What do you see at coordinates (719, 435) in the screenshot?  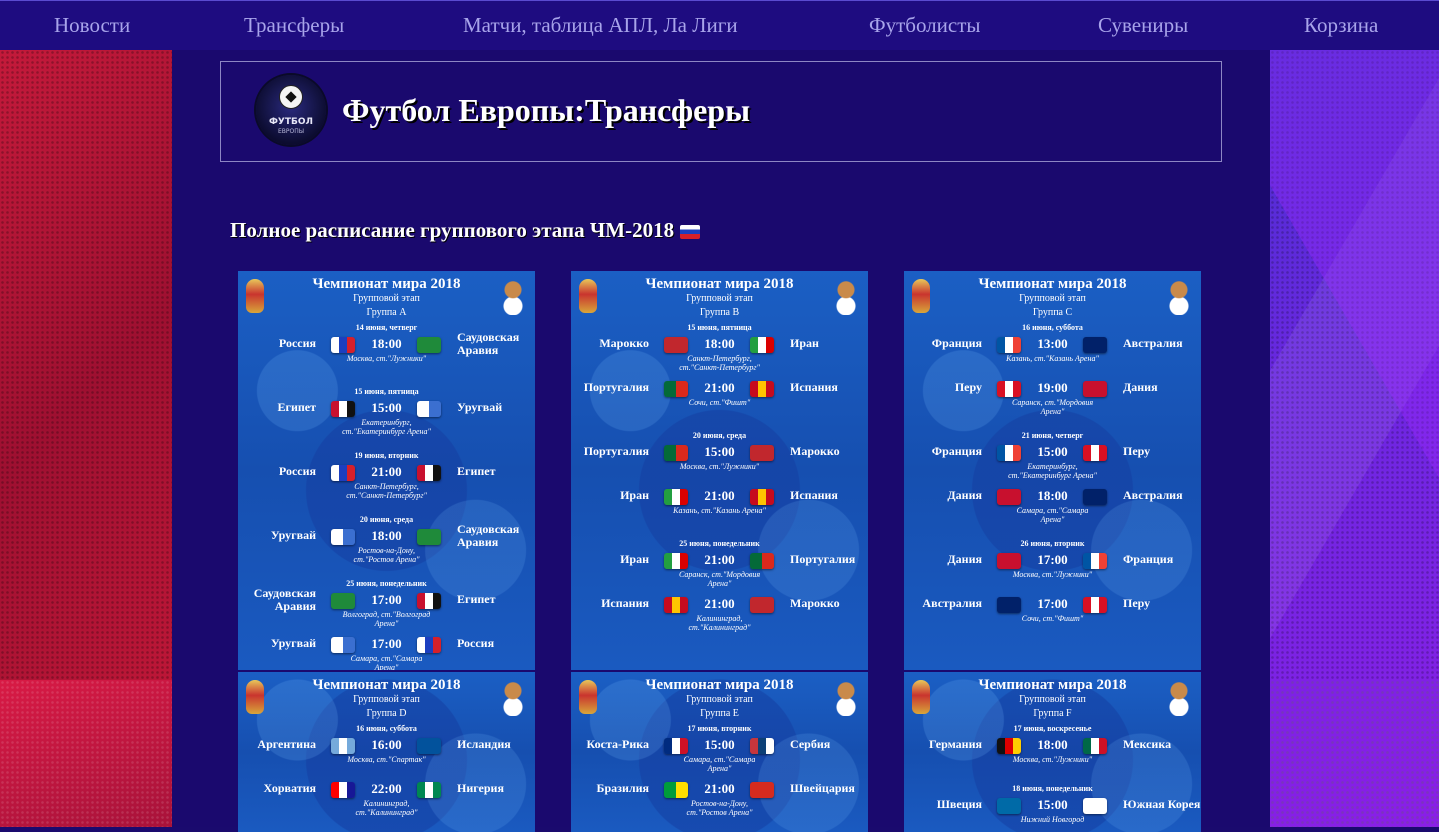 I see `match-date: 20 июня, среда` at bounding box center [719, 435].